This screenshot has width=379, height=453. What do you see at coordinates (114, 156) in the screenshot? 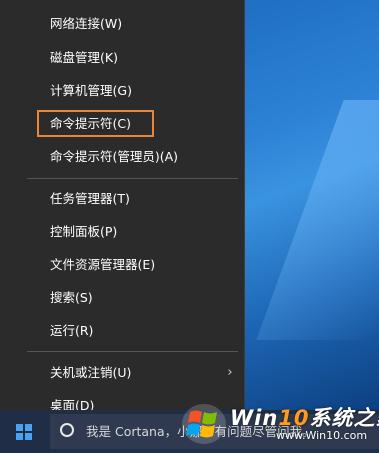
I see `menu-item-label: 命令提示符(管理员)(A)` at bounding box center [114, 156].